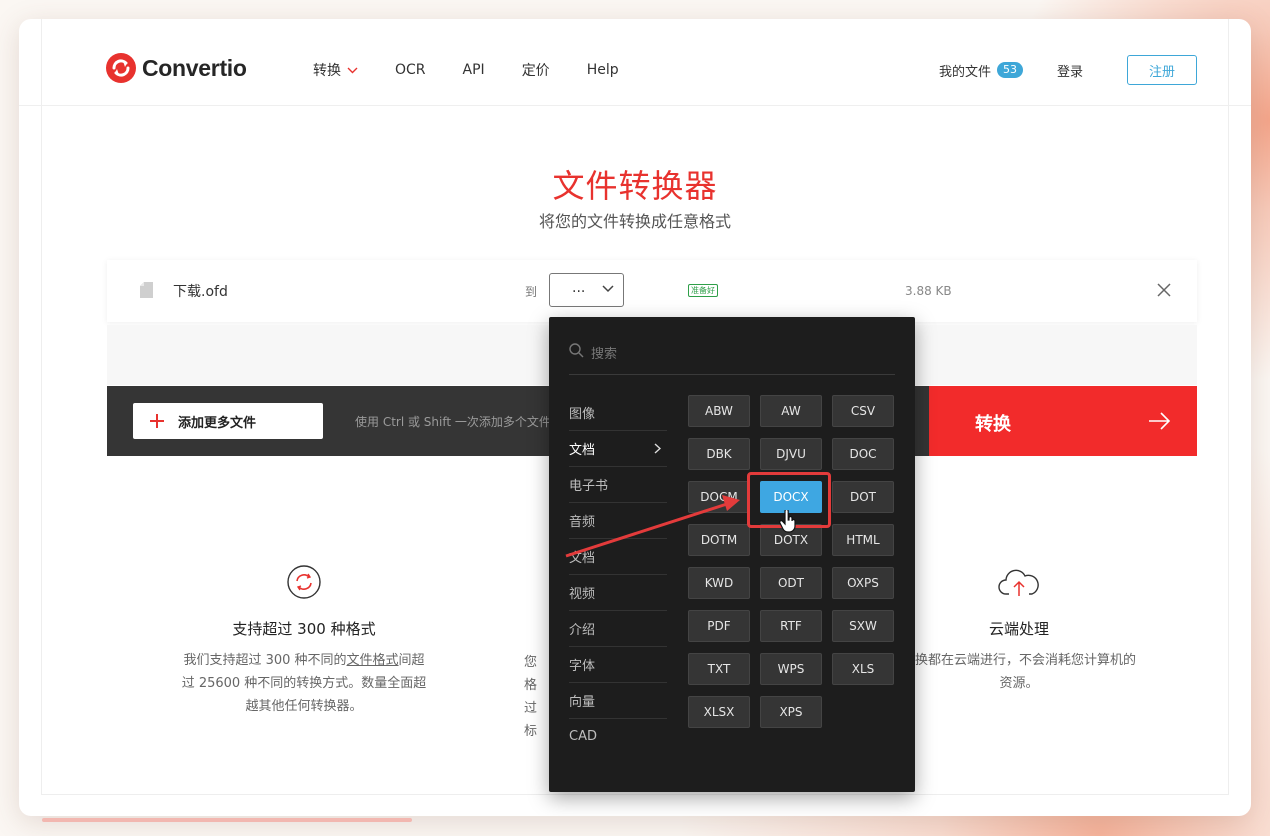  What do you see at coordinates (1018, 672) in the screenshot?
I see `feature-cloud-desc: 转换都在云端进行，不会消耗您计算机的资源。` at bounding box center [1018, 672].